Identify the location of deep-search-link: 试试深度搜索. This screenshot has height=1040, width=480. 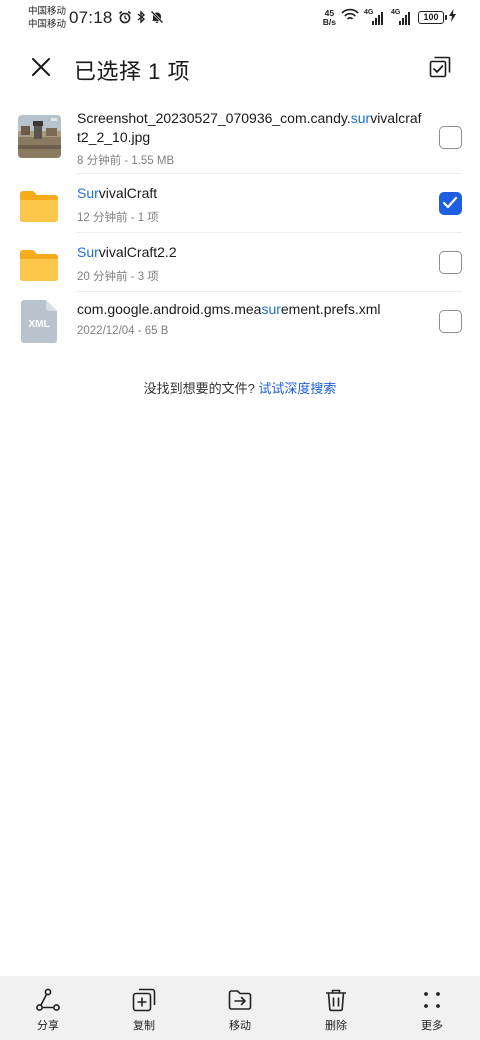
(297, 388).